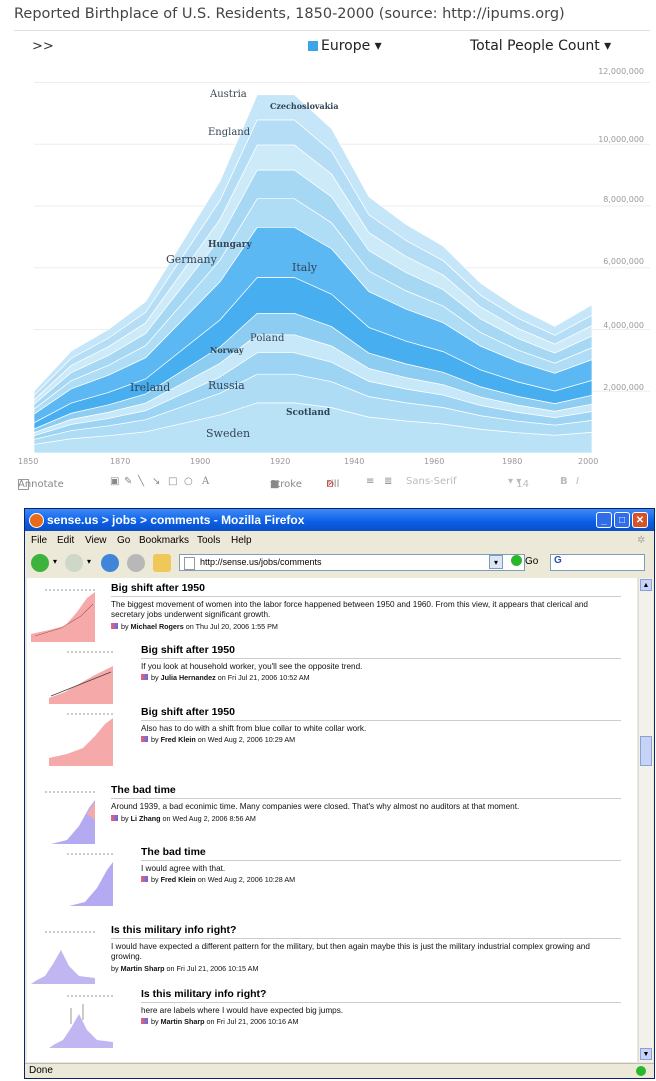 Image resolution: width=656 pixels, height=1081 pixels. What do you see at coordinates (645, 820) in the screenshot?
I see `vertical-scrollbar: ▲ ▼` at bounding box center [645, 820].